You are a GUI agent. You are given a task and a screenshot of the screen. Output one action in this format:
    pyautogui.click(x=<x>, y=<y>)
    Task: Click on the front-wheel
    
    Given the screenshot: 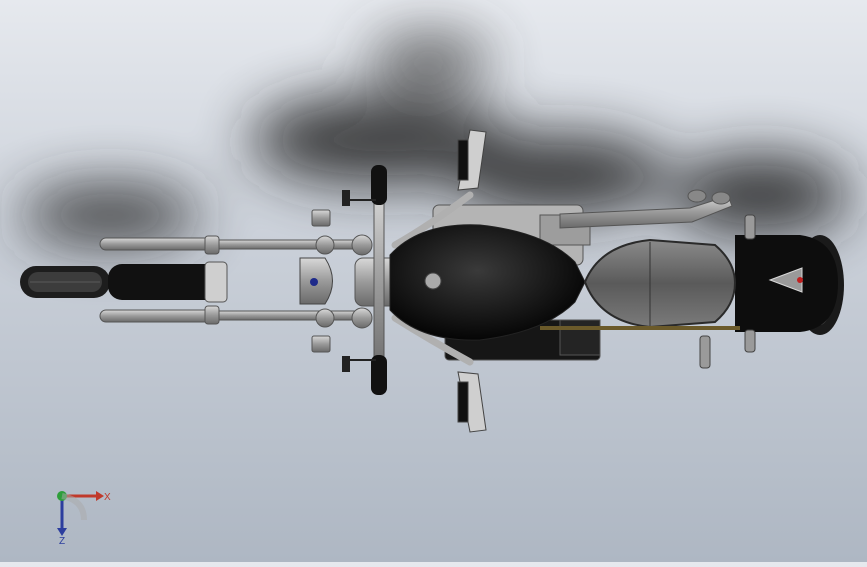 What is the action you would take?
    pyautogui.click(x=65, y=282)
    